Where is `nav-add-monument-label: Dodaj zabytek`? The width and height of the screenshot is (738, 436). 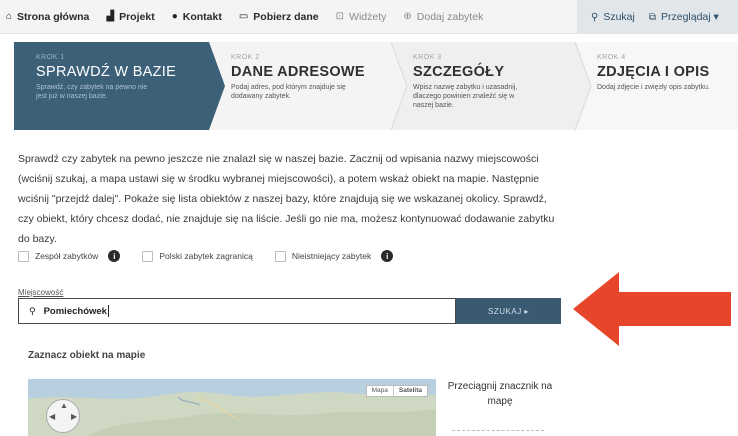
nav-add-monument-label: Dodaj zabytek is located at coordinates (450, 16).